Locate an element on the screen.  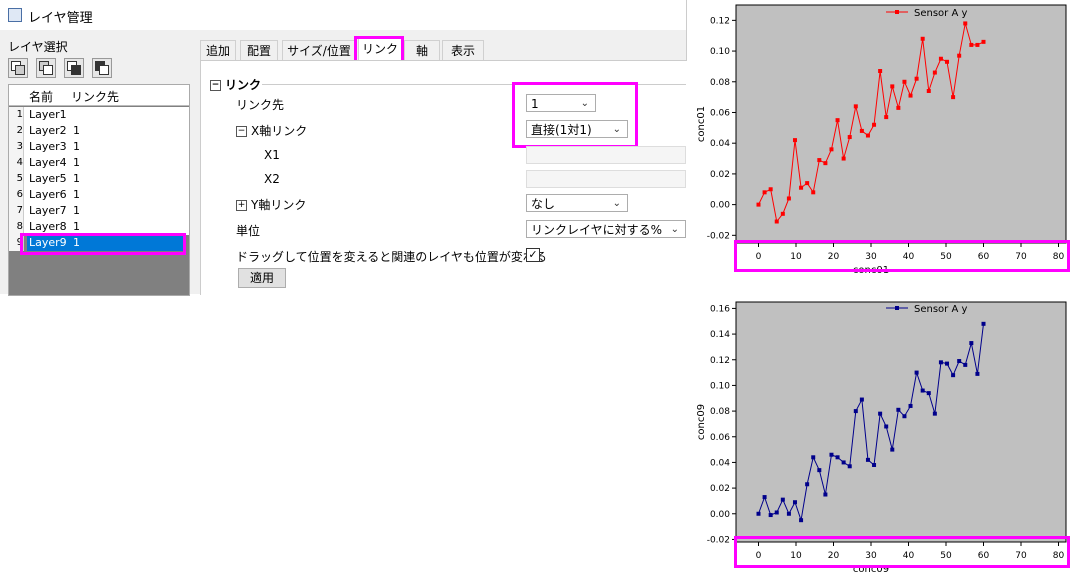
row-number: 7 is located at coordinates (16, 211).